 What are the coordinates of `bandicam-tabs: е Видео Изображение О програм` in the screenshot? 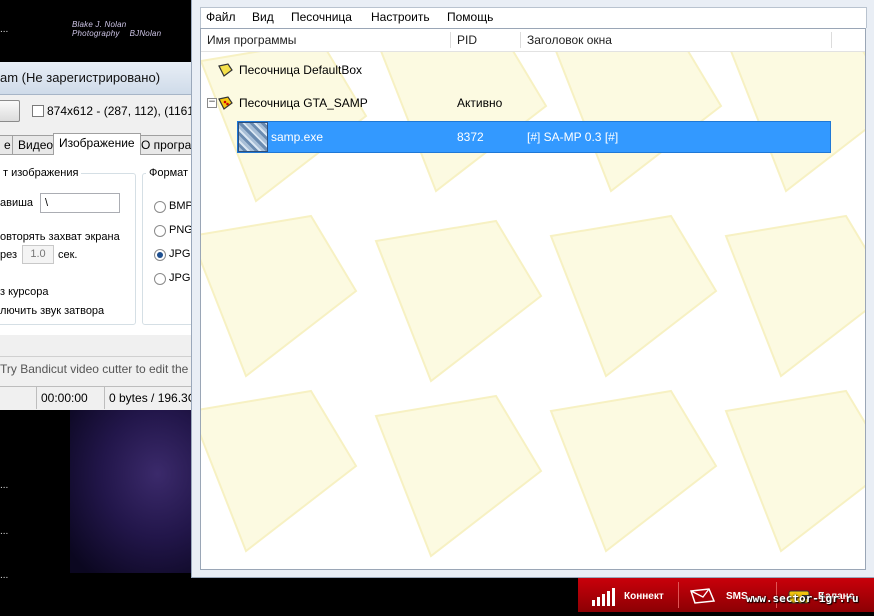 It's located at (103, 144).